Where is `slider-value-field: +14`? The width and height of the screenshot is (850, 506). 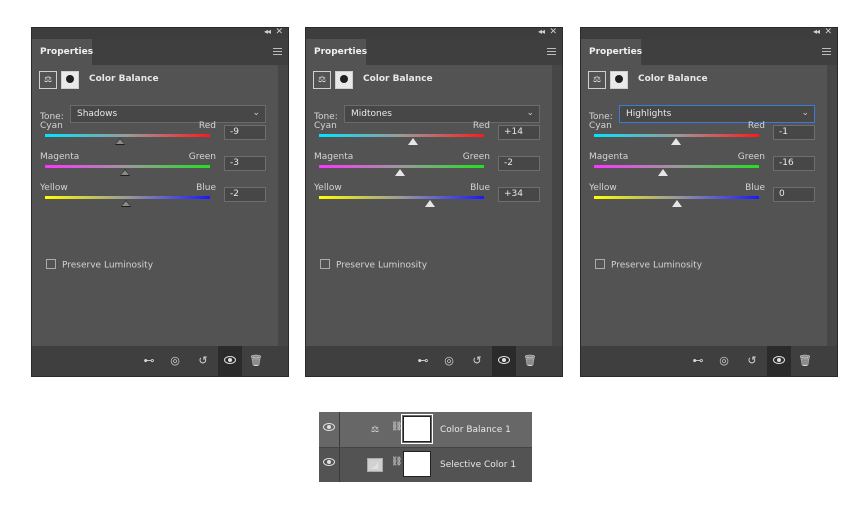 slider-value-field: +14 is located at coordinates (519, 132).